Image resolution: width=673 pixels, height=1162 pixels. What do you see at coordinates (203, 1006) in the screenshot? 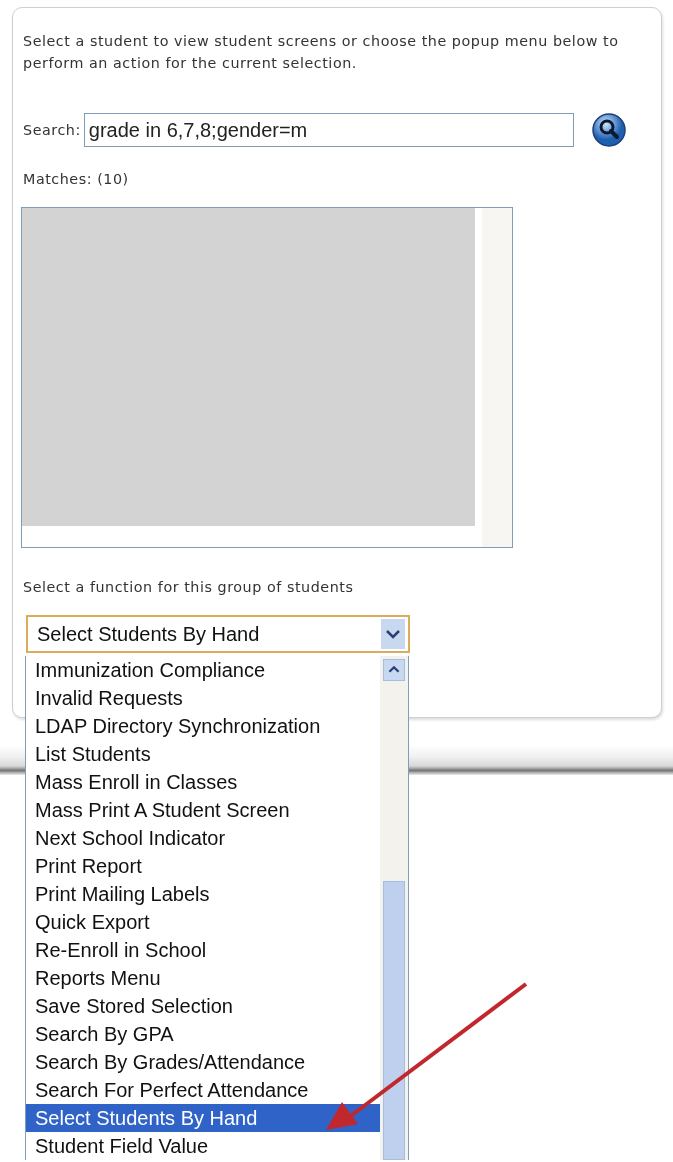
I see `dropdown-option: Save Stored Selection` at bounding box center [203, 1006].